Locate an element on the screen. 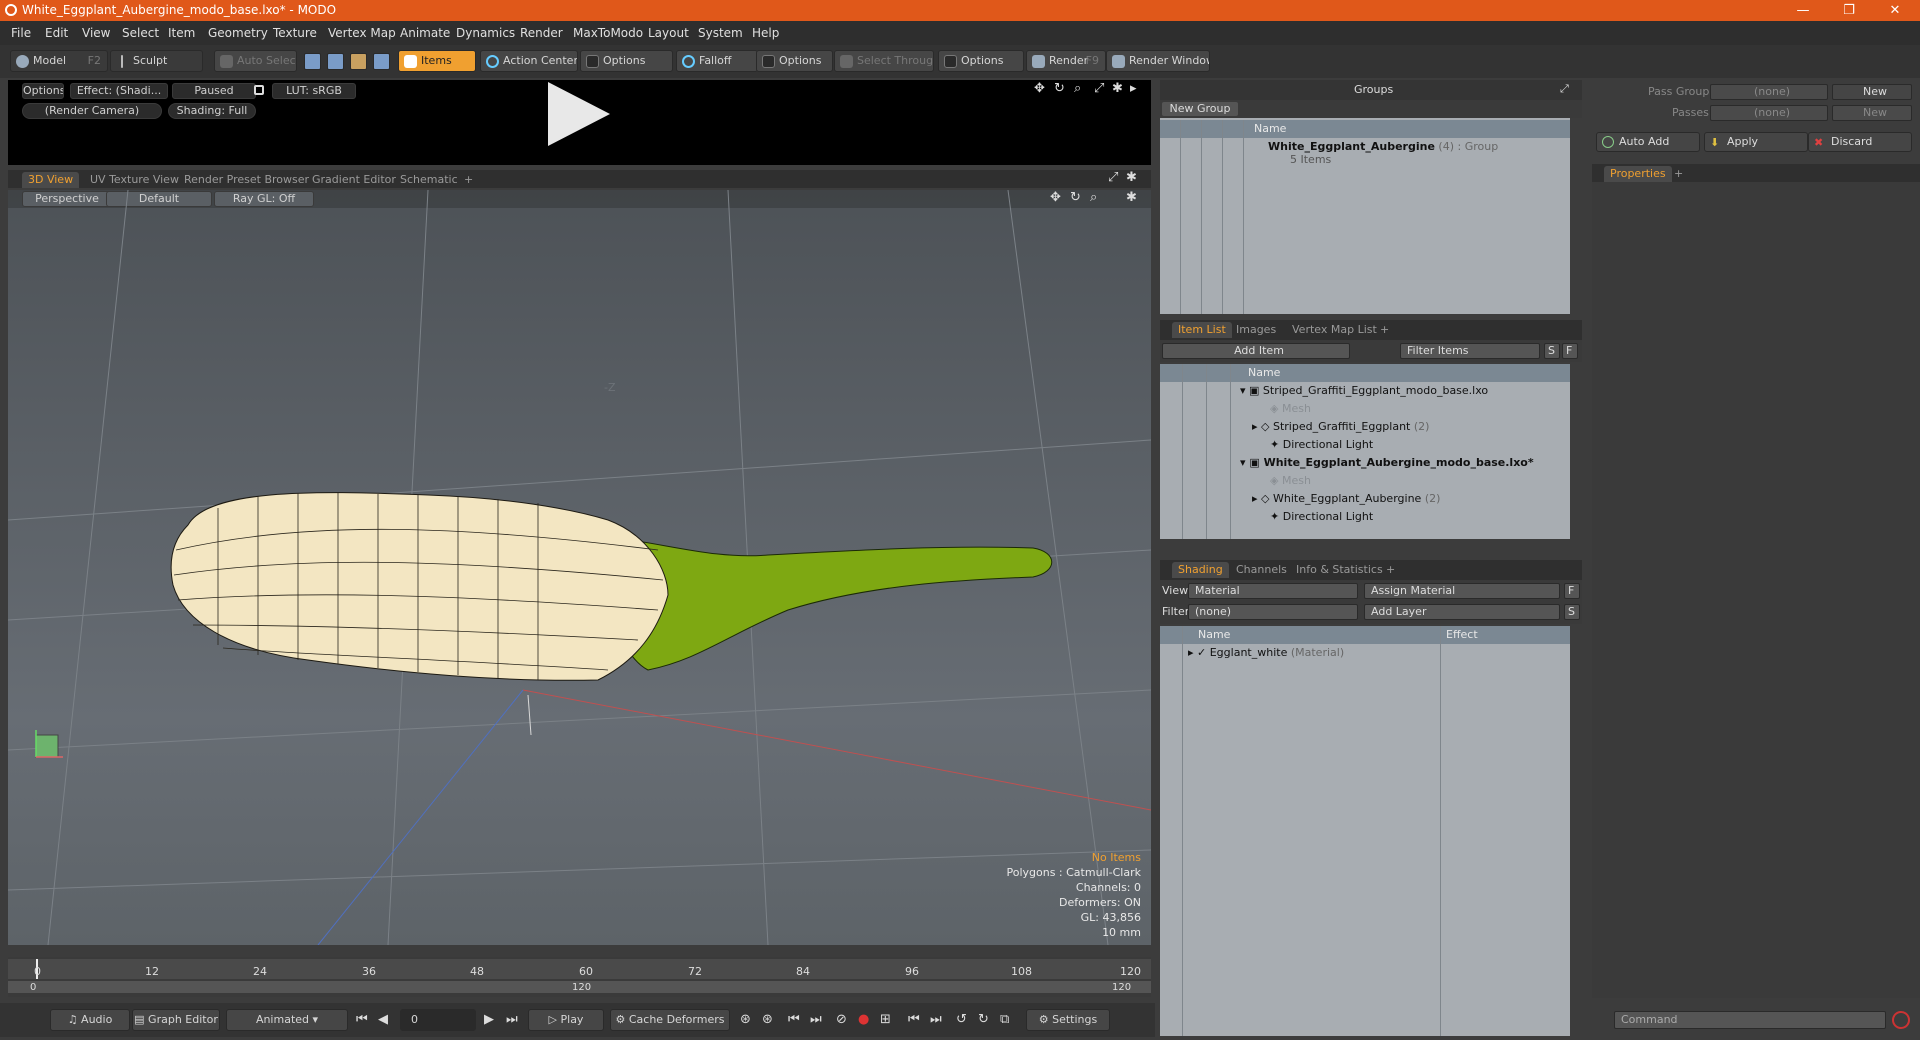 Image resolution: width=1920 pixels, height=1040 pixels. key-filter-icon: ⊛ is located at coordinates (767, 1019).